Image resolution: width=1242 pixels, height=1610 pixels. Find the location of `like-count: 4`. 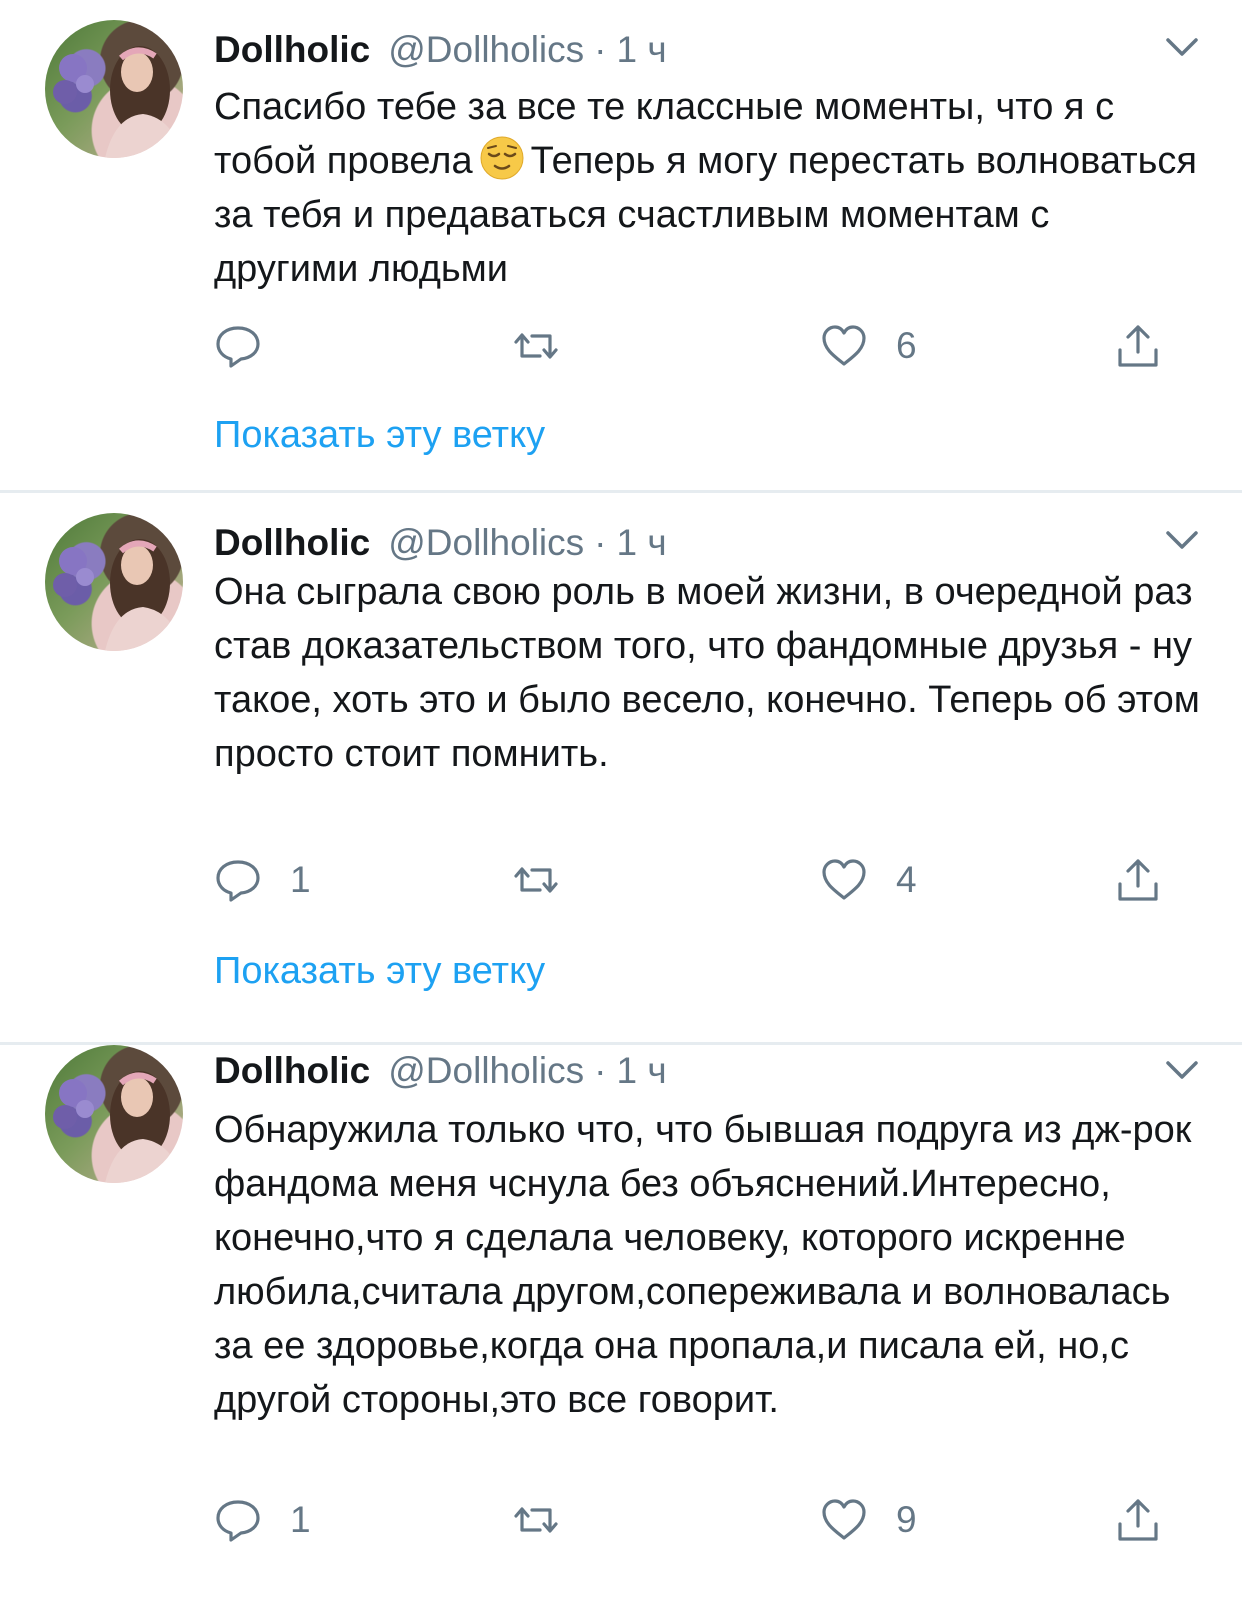

like-count: 4 is located at coordinates (906, 879).